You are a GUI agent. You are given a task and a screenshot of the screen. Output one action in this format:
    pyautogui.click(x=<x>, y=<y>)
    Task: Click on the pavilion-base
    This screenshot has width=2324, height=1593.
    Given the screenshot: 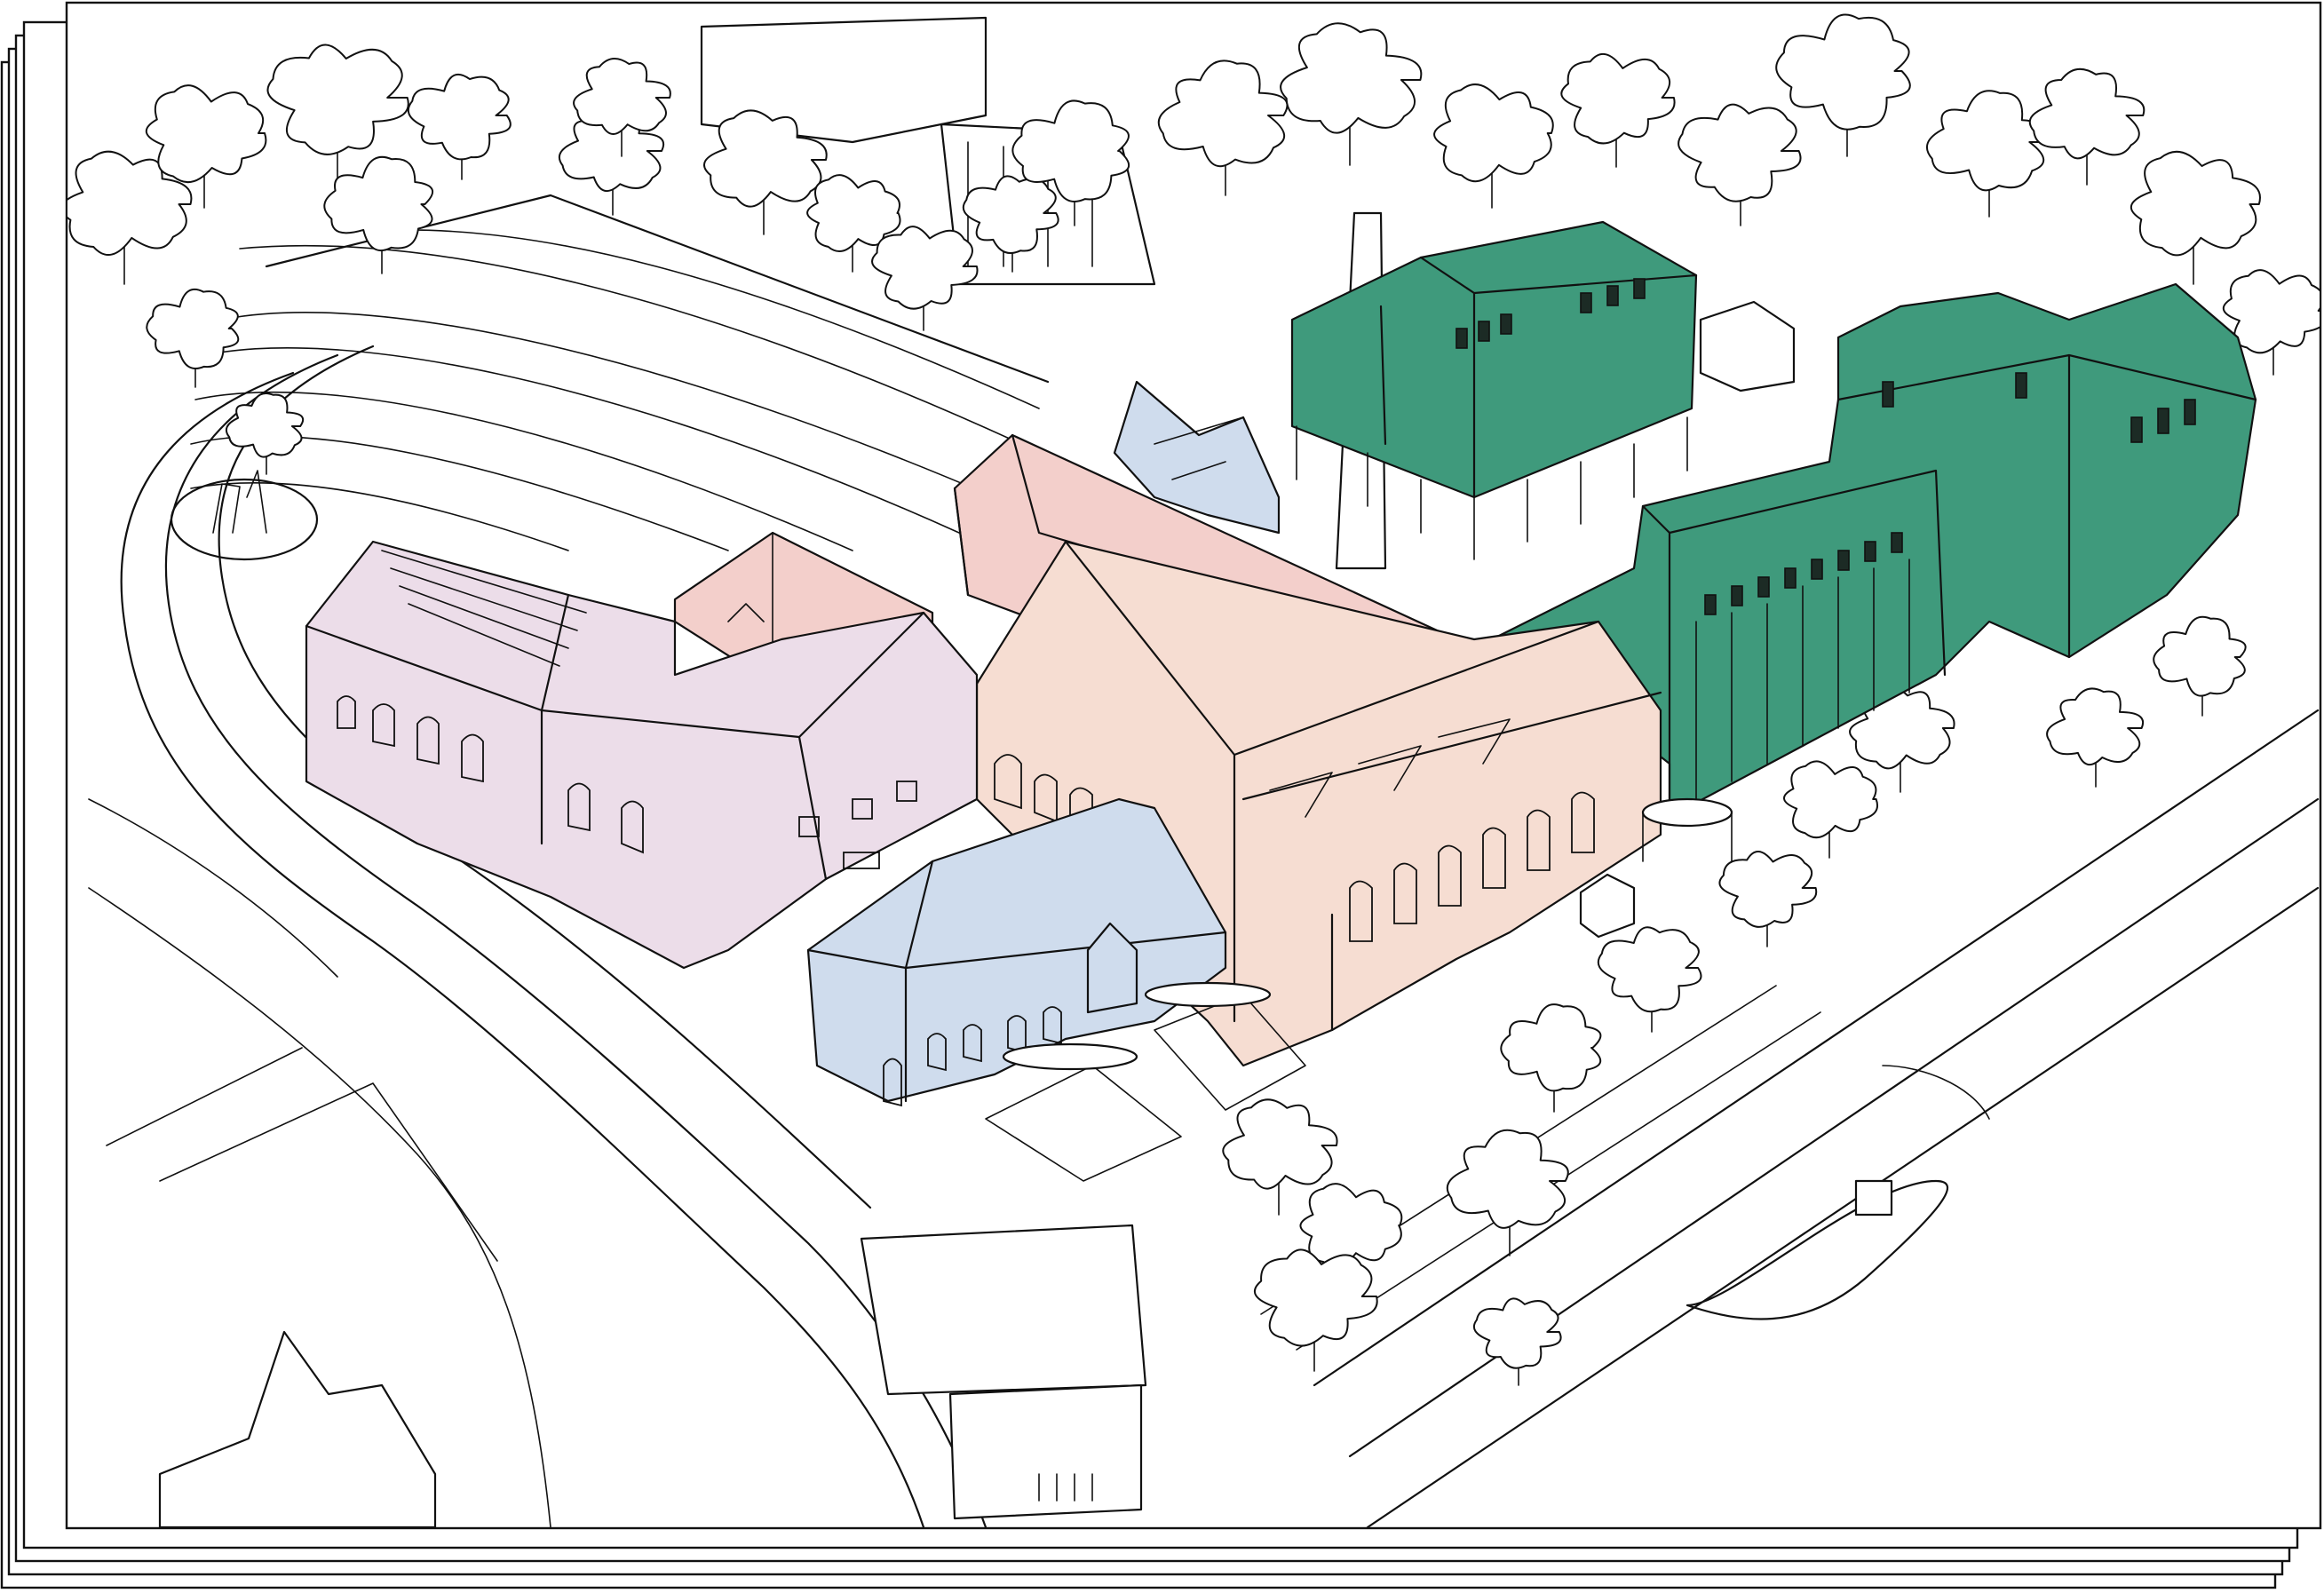 What is the action you would take?
    pyautogui.click(x=1046, y=1451)
    